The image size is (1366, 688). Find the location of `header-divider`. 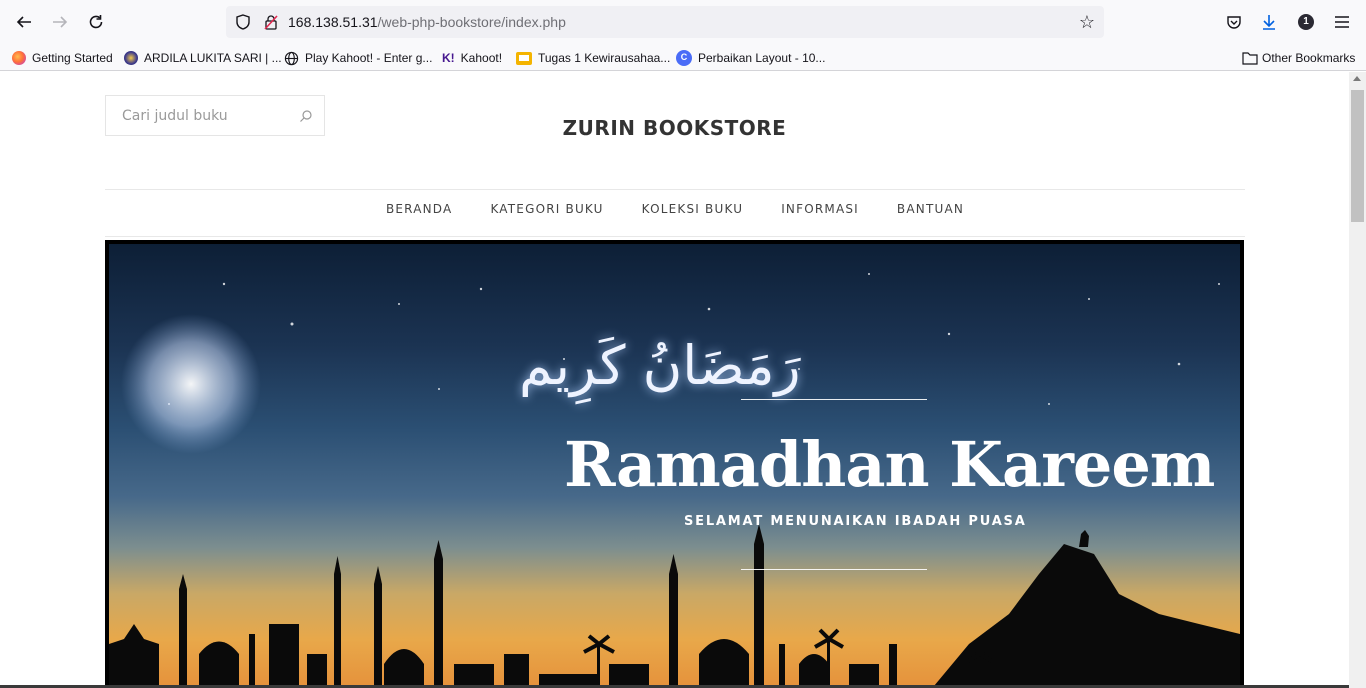

header-divider is located at coordinates (675, 189).